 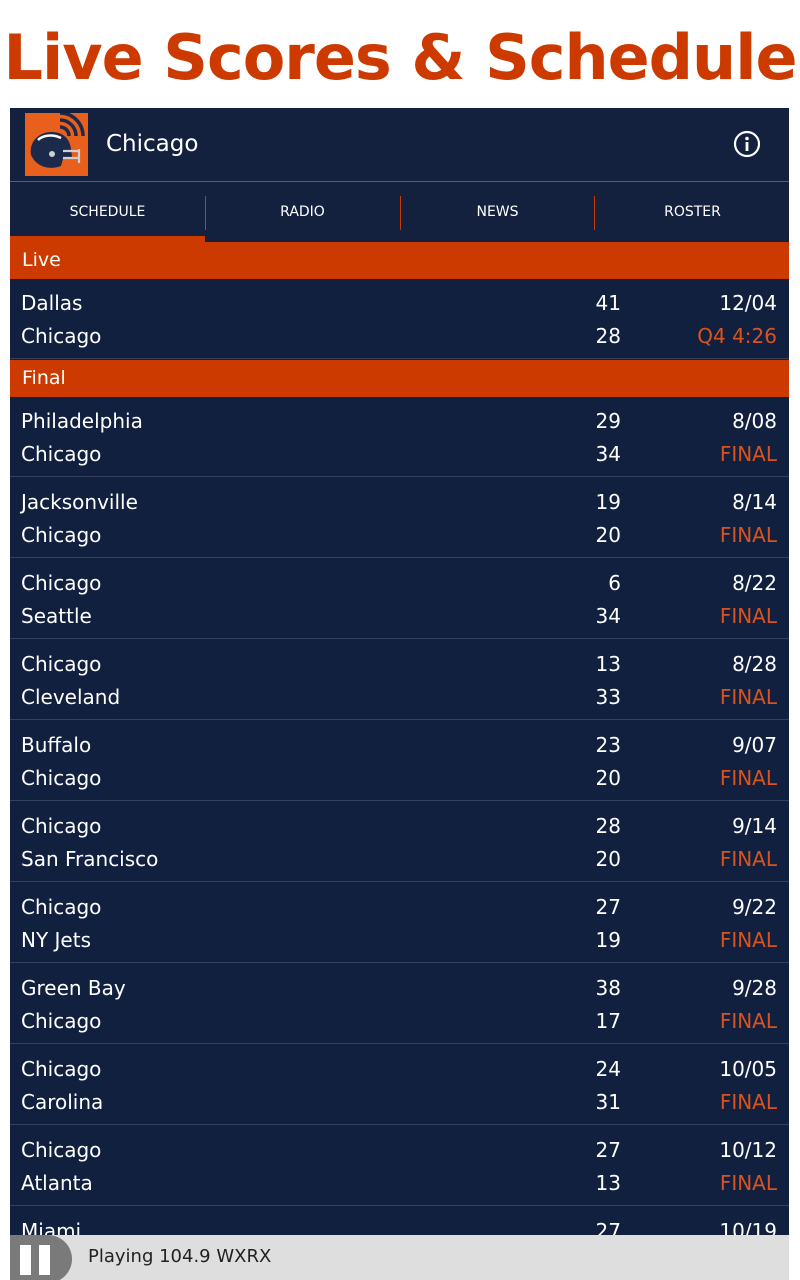 What do you see at coordinates (400, 57) in the screenshot?
I see `promo-title: Live Scores & Schedule` at bounding box center [400, 57].